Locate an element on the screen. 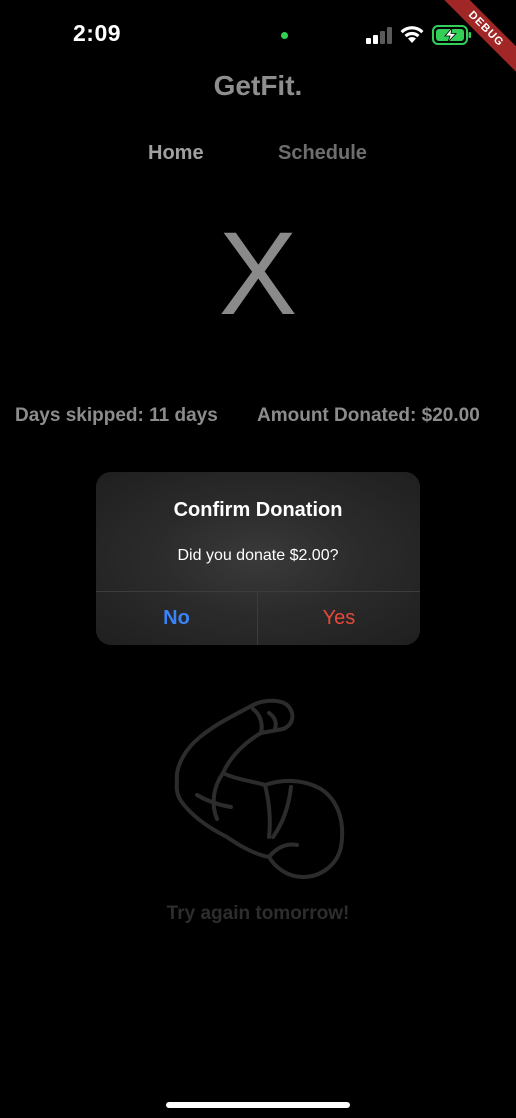  tab-home: Home is located at coordinates (176, 153).